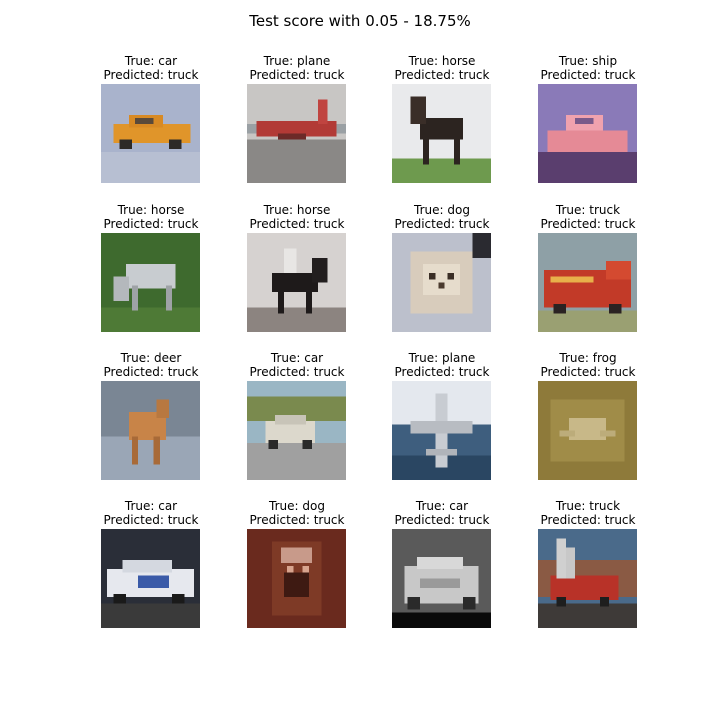  Describe the element at coordinates (587, 133) in the screenshot. I see `ship-image` at that location.